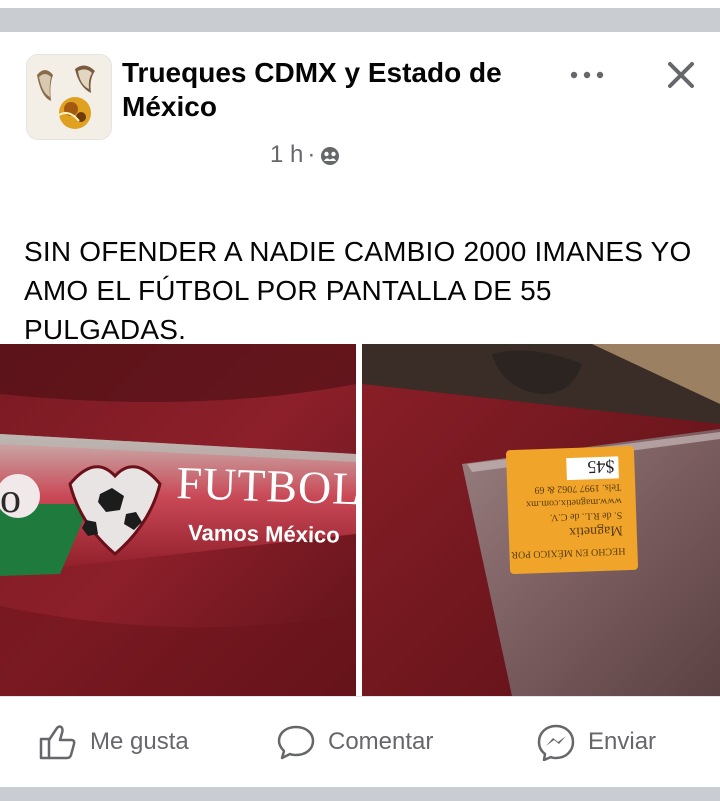  What do you see at coordinates (10, 499) in the screenshot?
I see `banner-partial-letter: o` at bounding box center [10, 499].